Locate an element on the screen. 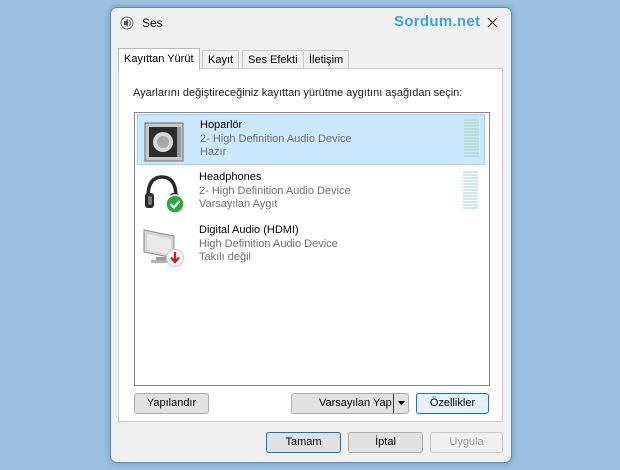  set-default-button: Varsayılan Yap is located at coordinates (350, 403).